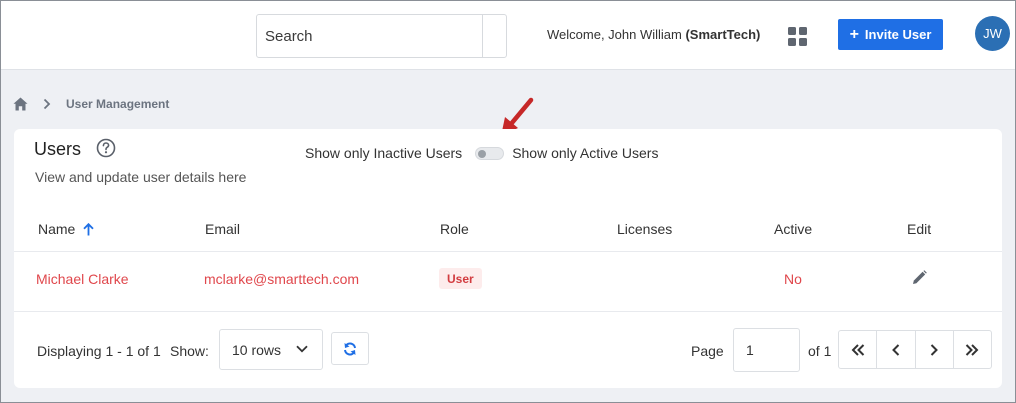 The image size is (1016, 403). What do you see at coordinates (384, 153) in the screenshot?
I see `toggle-left-label: Show only Inactive Users` at bounding box center [384, 153].